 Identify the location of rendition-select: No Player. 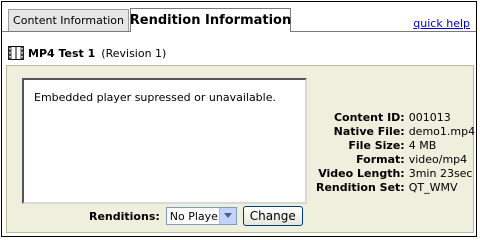
(201, 216).